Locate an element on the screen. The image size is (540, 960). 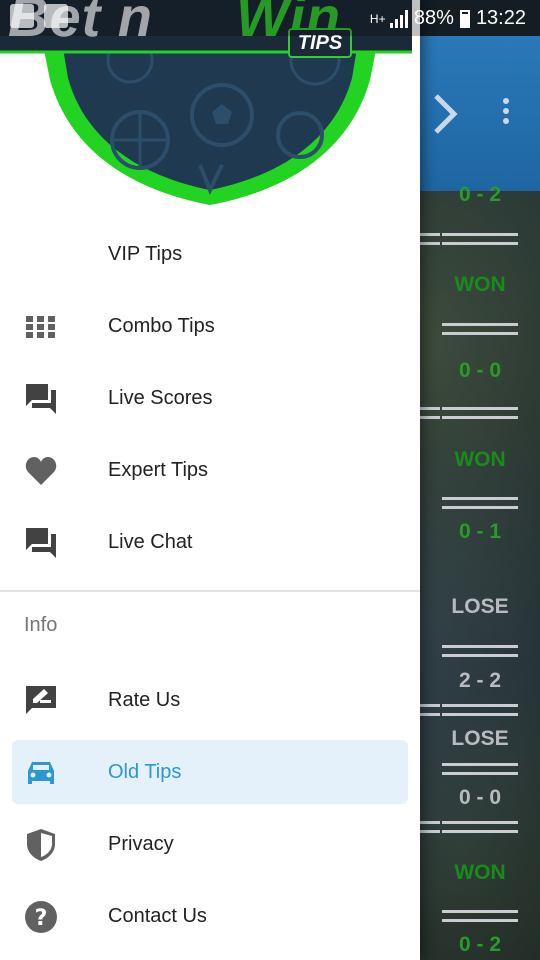
clock: 13:22 is located at coordinates (500, 18).